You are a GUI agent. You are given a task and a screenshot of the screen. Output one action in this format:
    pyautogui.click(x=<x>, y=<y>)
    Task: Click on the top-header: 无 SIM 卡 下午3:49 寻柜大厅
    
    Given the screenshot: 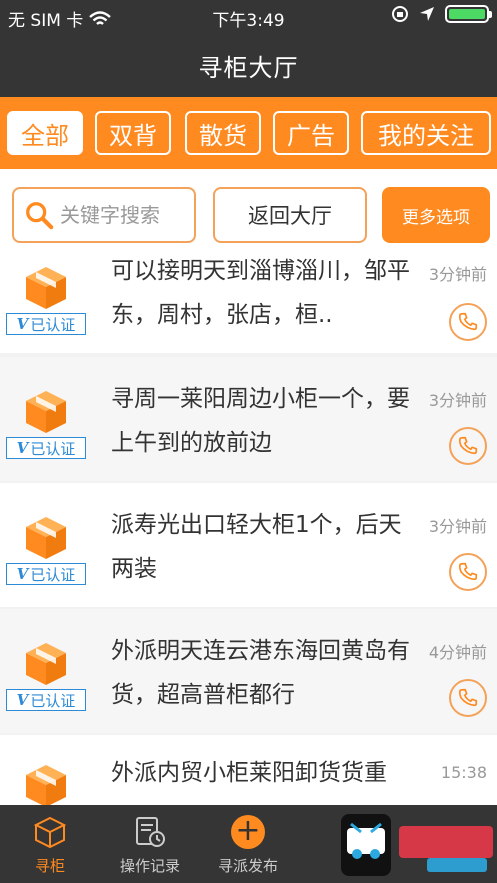 What is the action you would take?
    pyautogui.click(x=248, y=48)
    